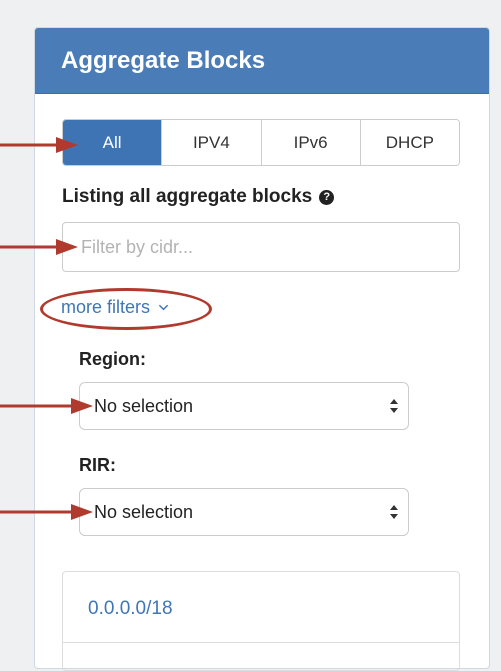 The image size is (501, 671). I want to click on listing-text: Listing all aggregate blocks, so click(187, 196).